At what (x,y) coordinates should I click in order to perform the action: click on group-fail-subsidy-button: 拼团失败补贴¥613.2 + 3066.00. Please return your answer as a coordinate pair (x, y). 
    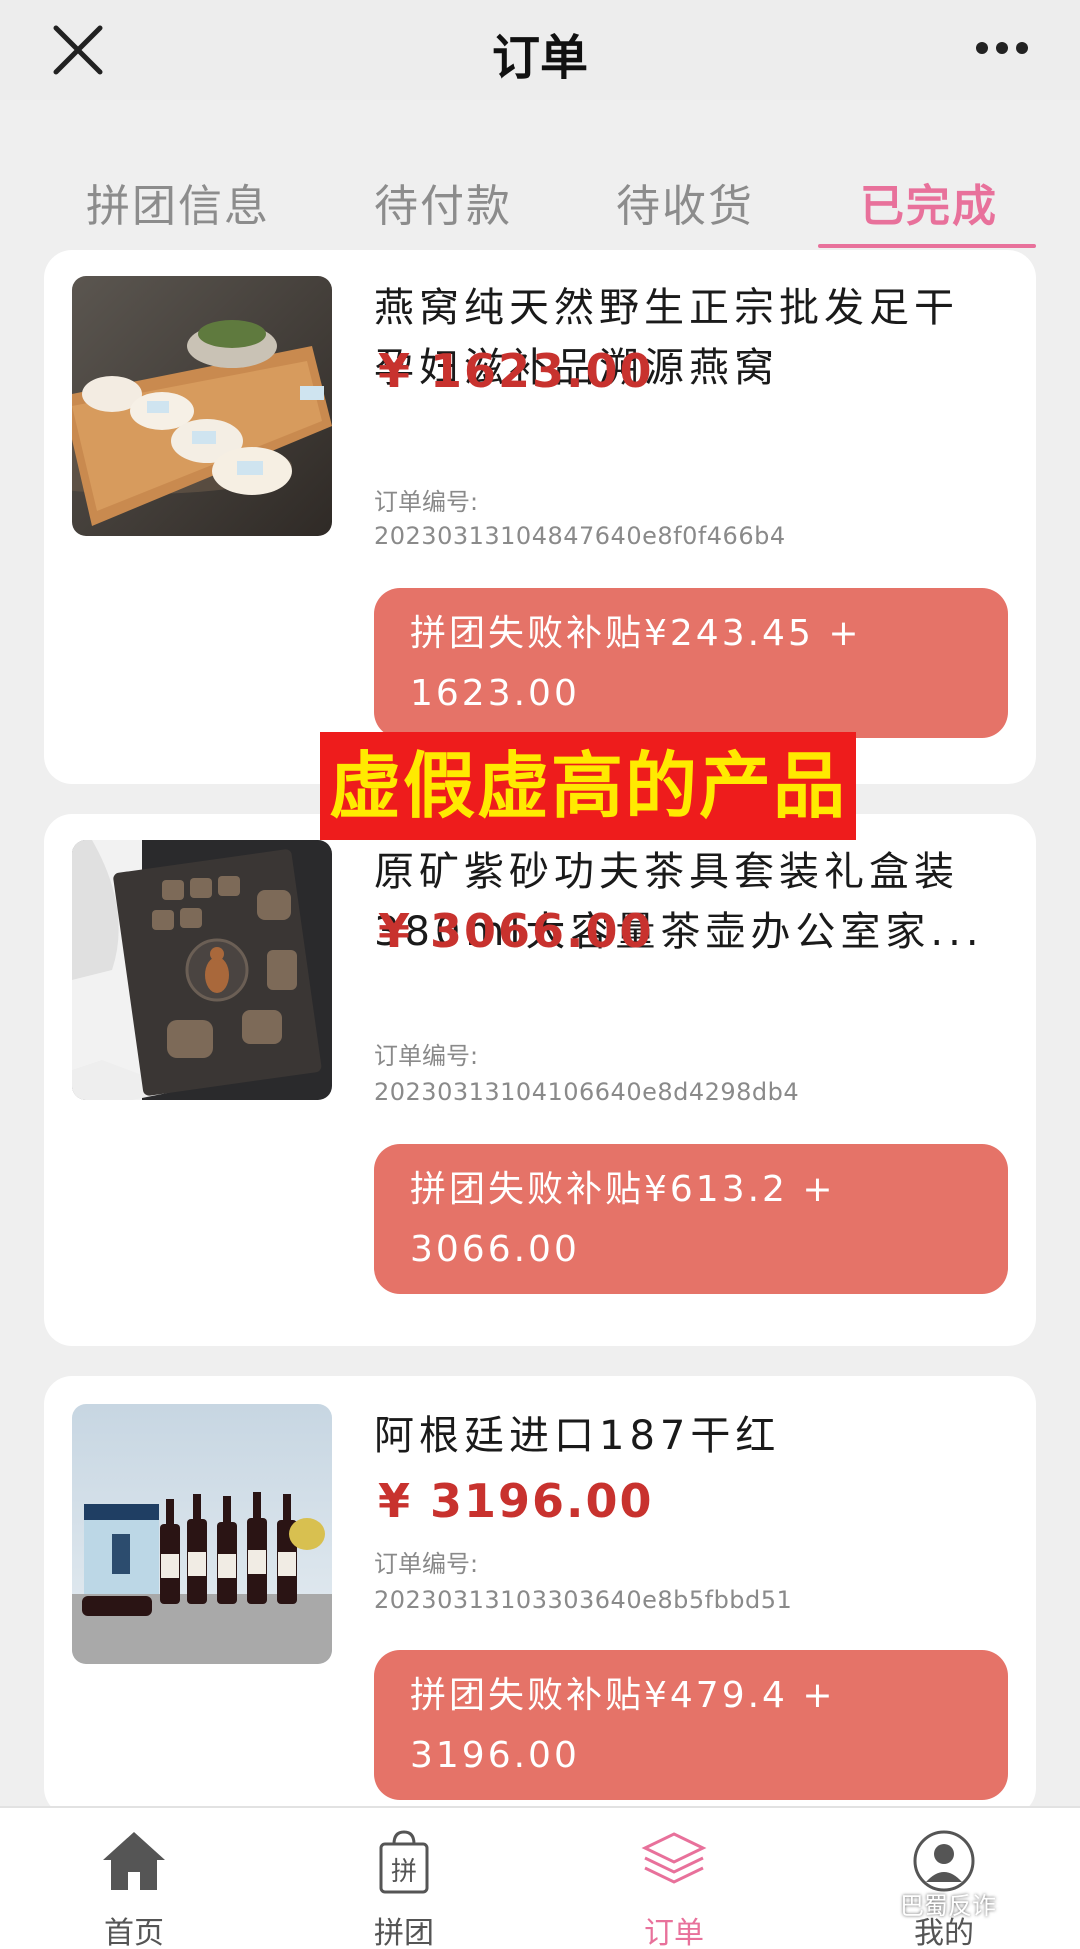
    Looking at the image, I should click on (691, 1219).